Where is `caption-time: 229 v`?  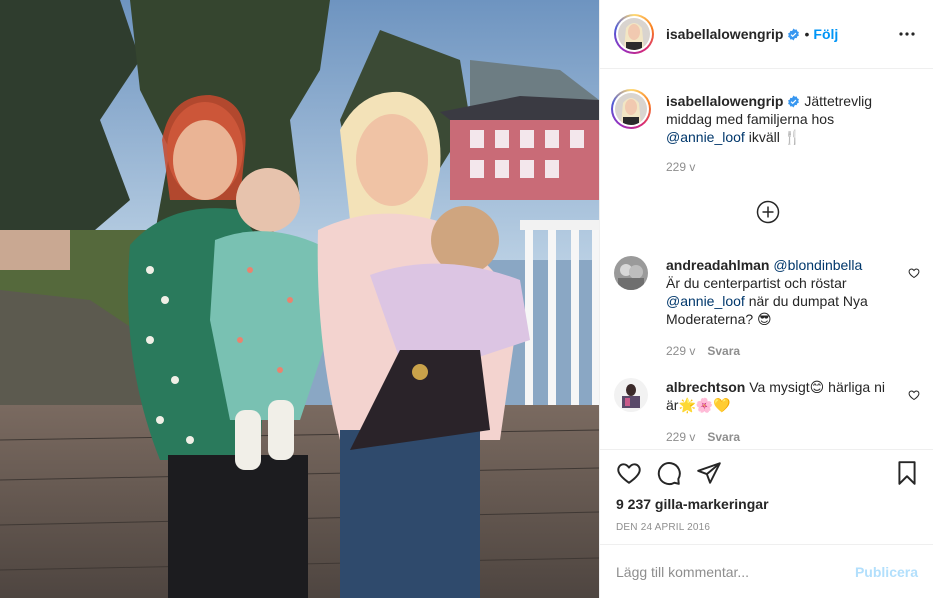
caption-time: 229 v is located at coordinates (680, 167).